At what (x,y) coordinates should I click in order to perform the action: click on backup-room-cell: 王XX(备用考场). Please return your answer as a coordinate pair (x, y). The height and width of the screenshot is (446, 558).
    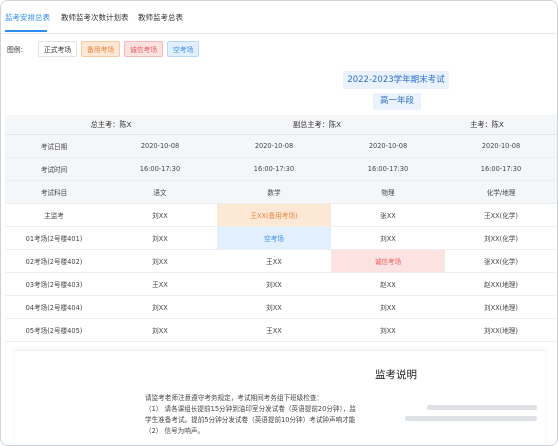
    Looking at the image, I should click on (274, 215).